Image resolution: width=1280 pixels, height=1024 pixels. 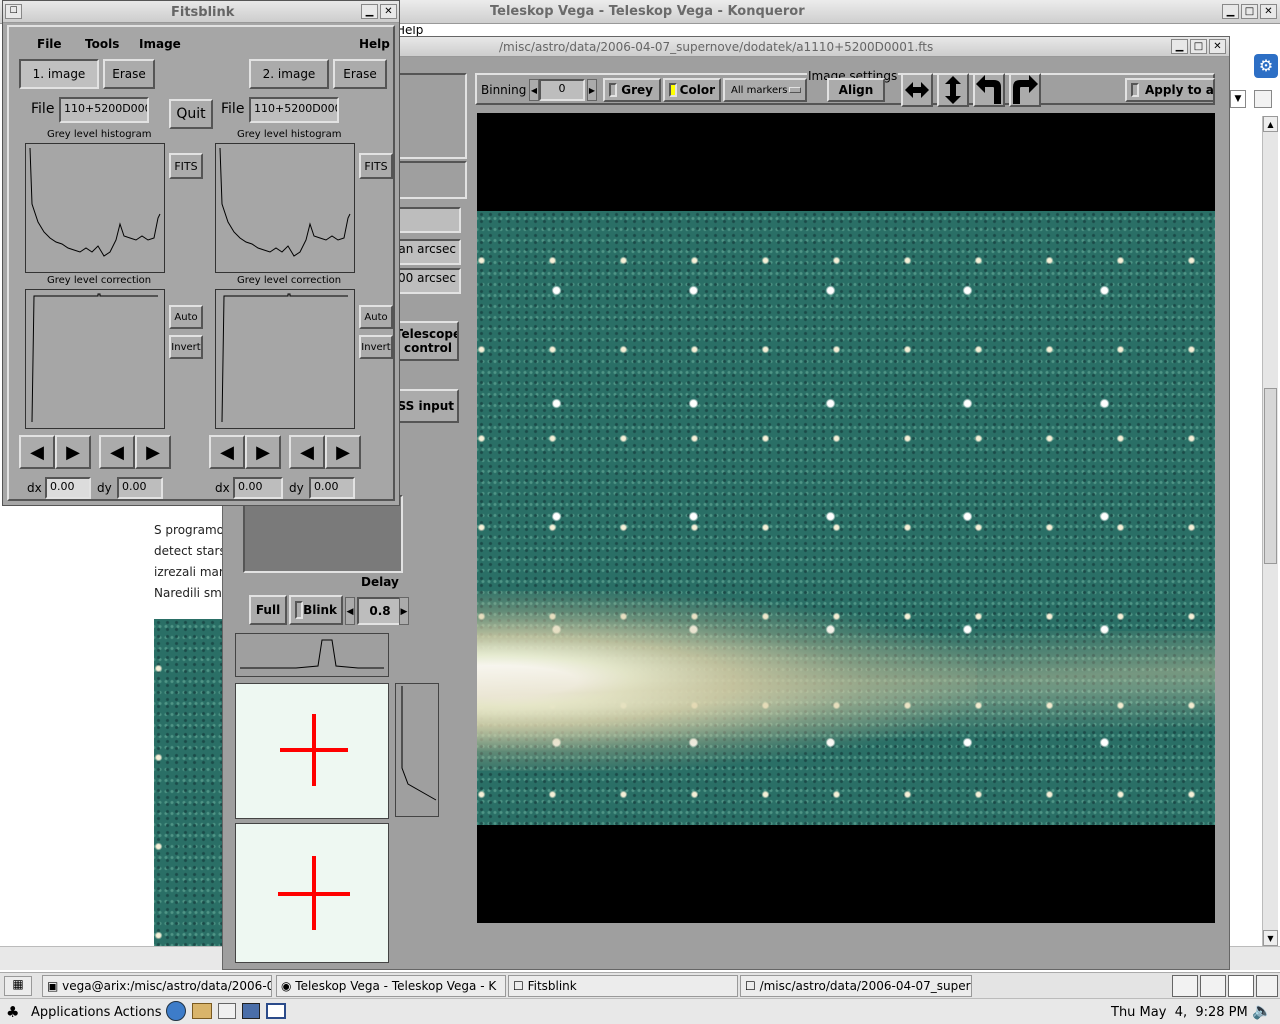 I want to click on task-terminal: ▣ vega@arix:/misc/astro/data/2006-04, so click(x=157, y=986).